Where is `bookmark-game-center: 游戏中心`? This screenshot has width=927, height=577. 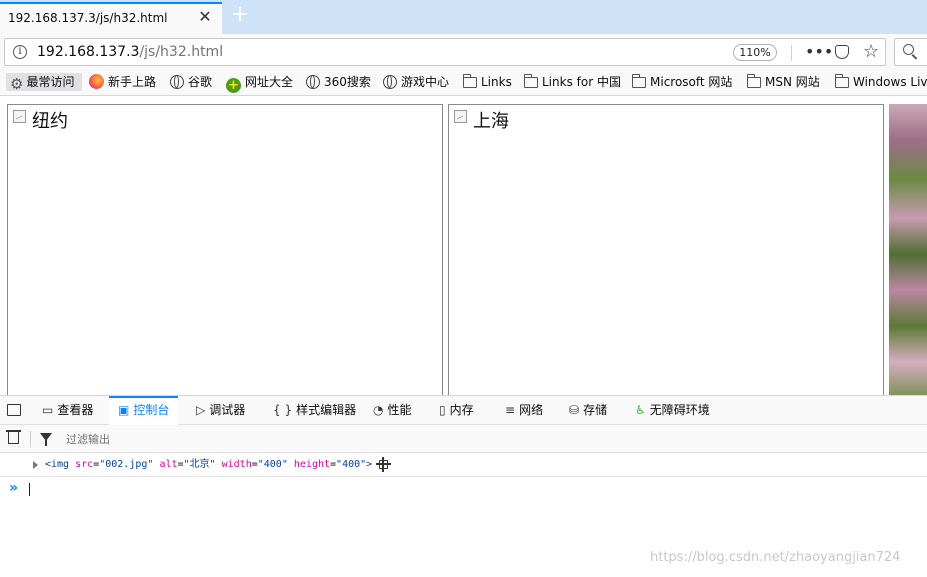
bookmark-game-center: 游戏中心 is located at coordinates (416, 82).